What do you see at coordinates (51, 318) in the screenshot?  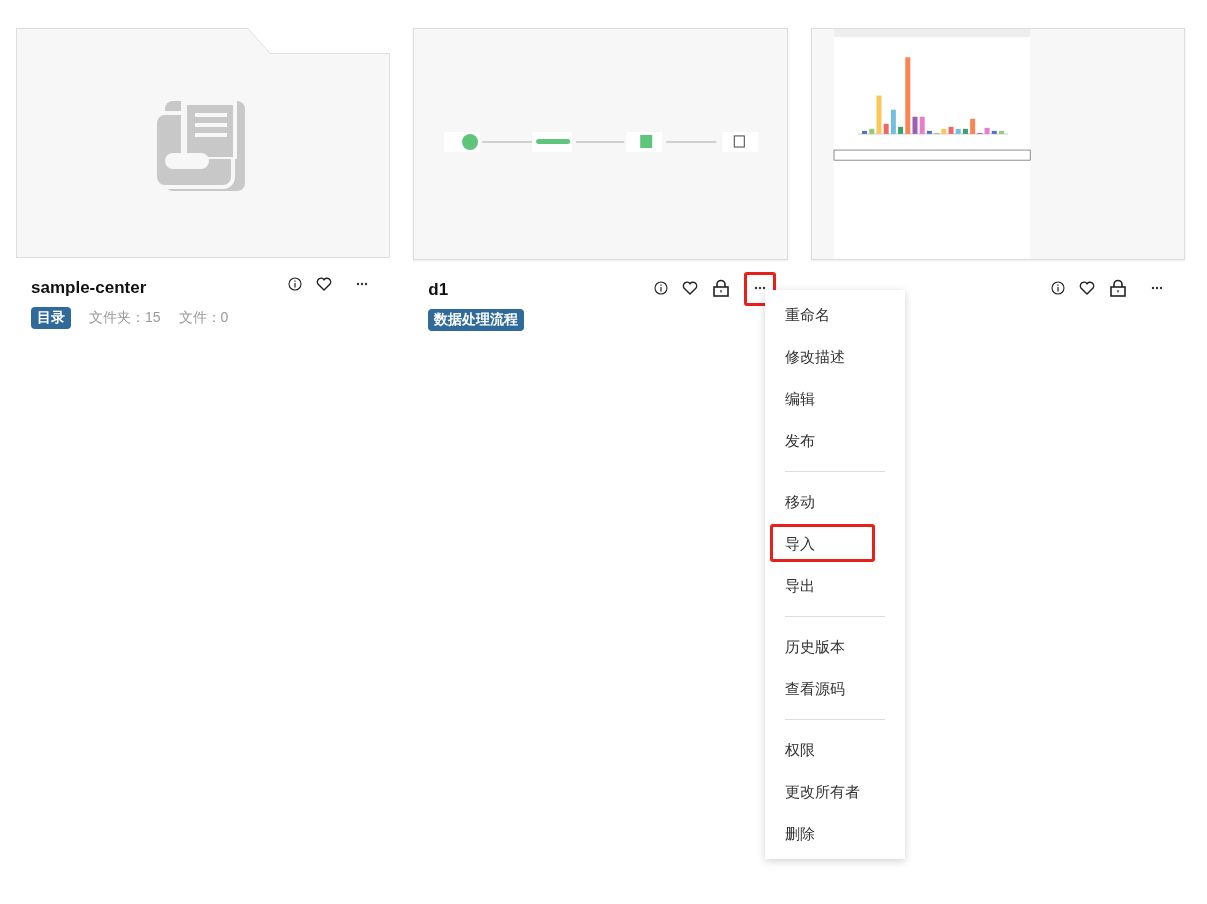 I see `type-tag: 目录` at bounding box center [51, 318].